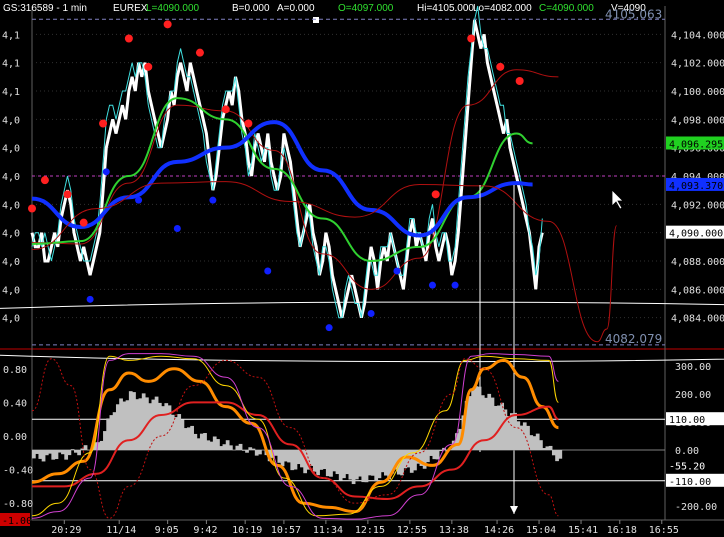 This screenshot has width=724, height=537. What do you see at coordinates (697, 35) in the screenshot?
I see `price-tick-label: 4,104.000` at bounding box center [697, 35].